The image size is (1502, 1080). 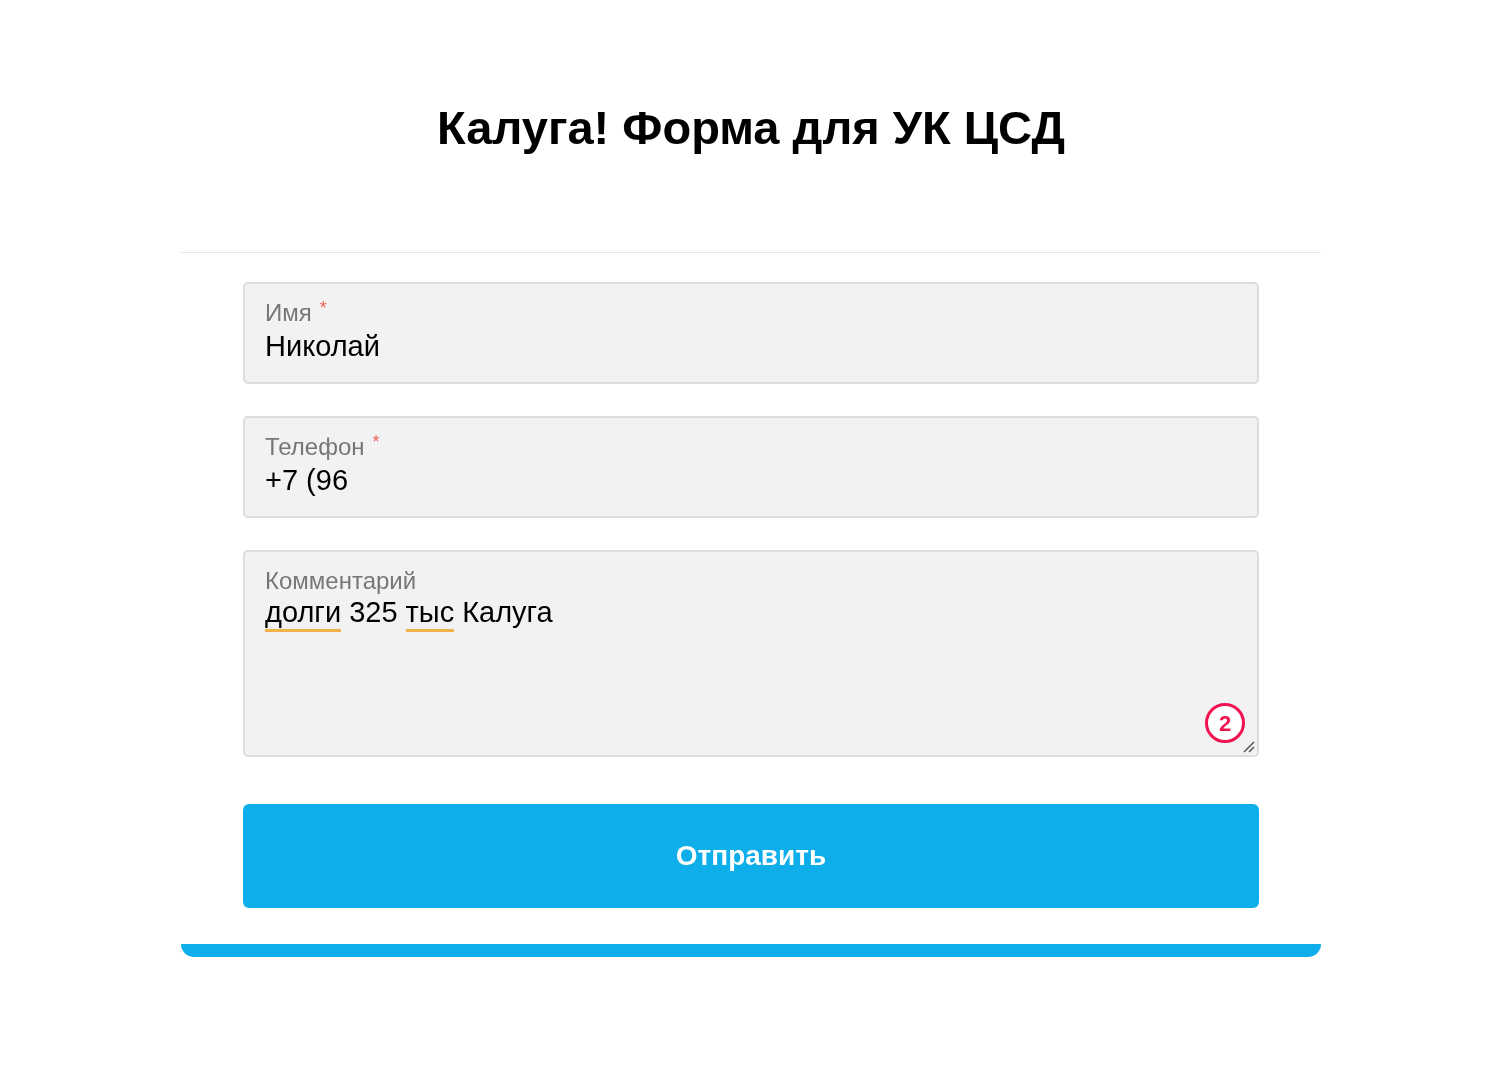 What do you see at coordinates (507, 613) in the screenshot?
I see `comment-word: Калуга` at bounding box center [507, 613].